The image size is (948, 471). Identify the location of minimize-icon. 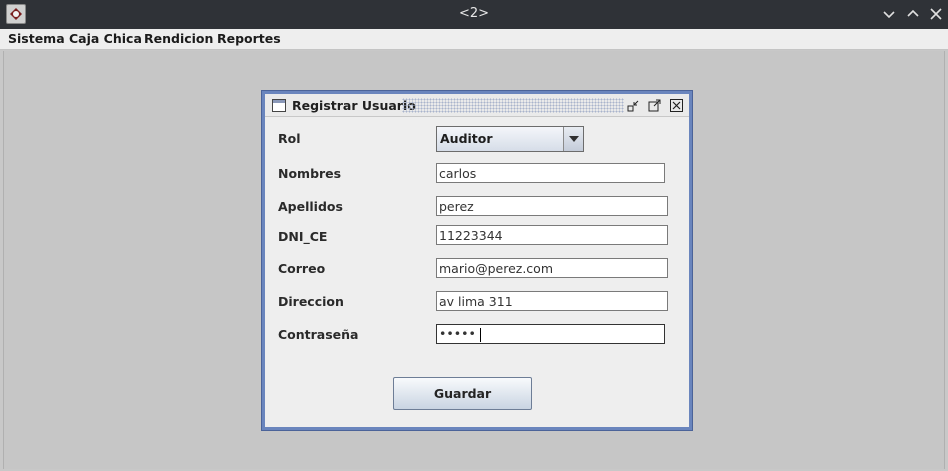
(889, 14).